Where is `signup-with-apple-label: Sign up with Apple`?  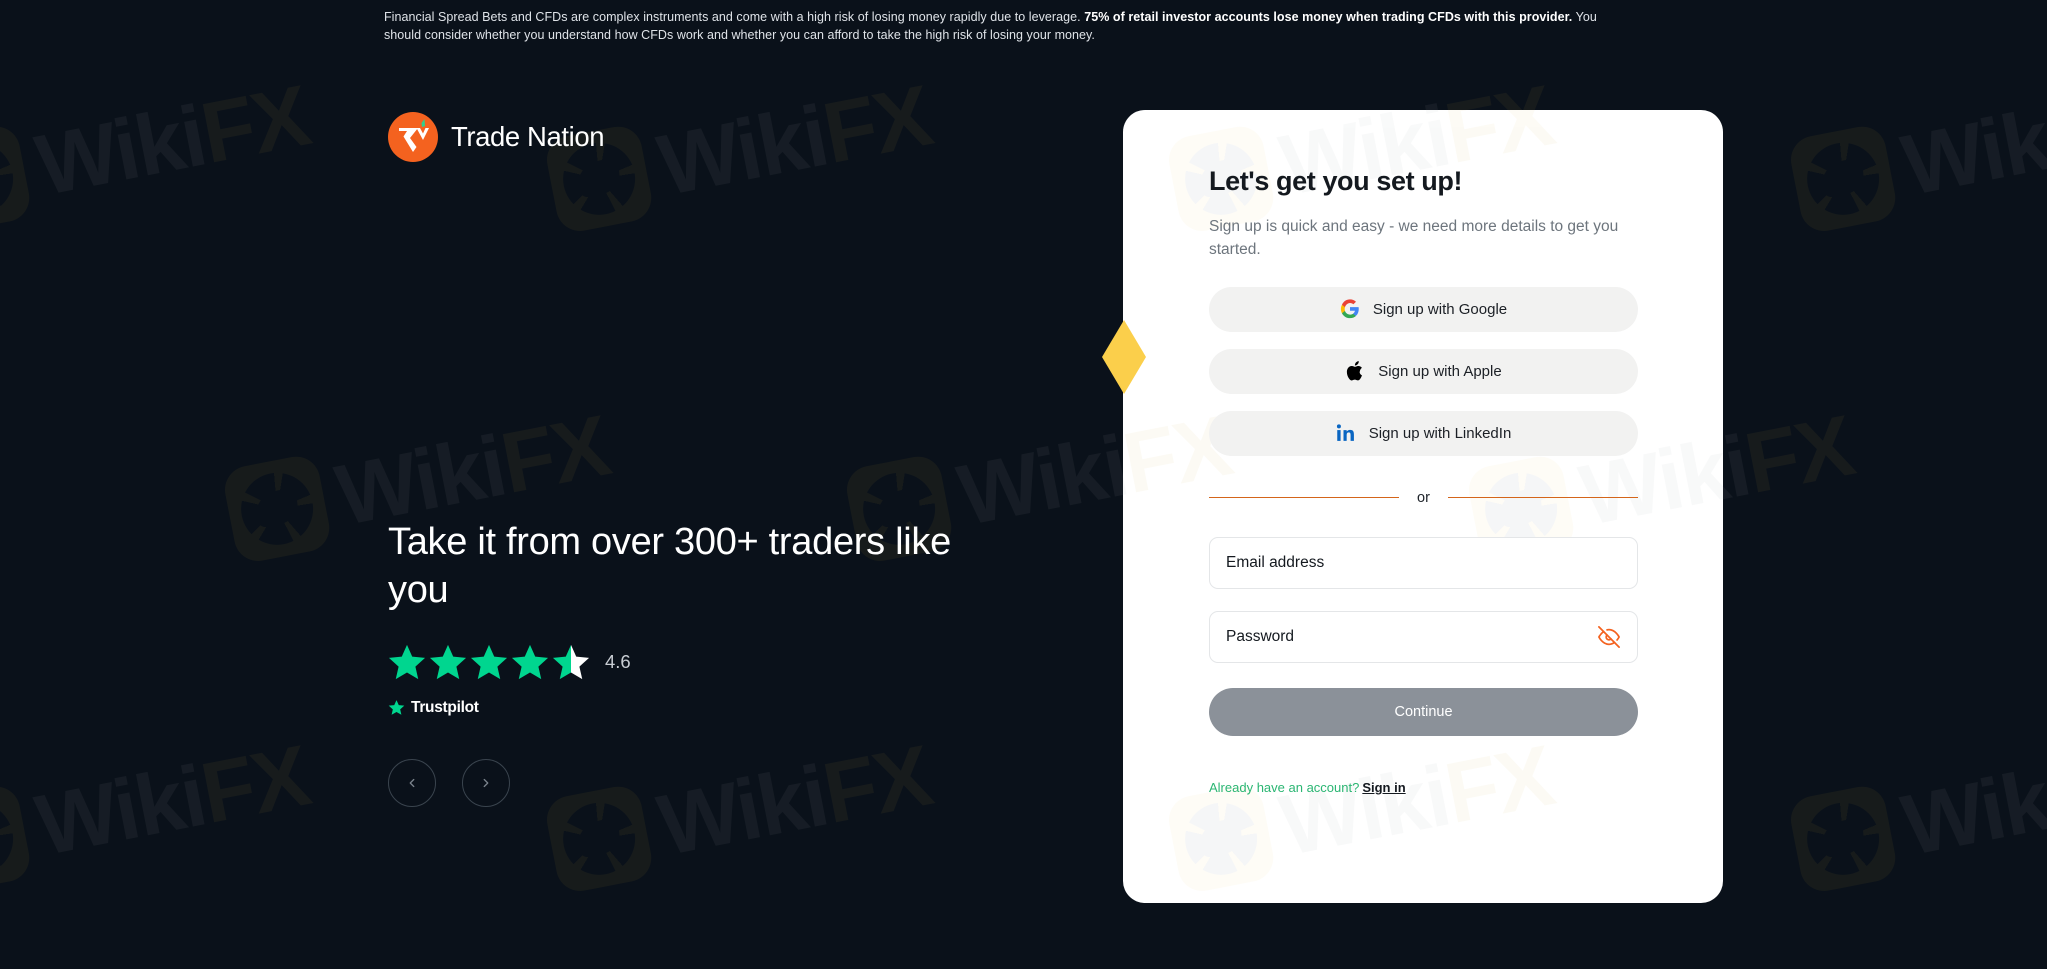 signup-with-apple-label: Sign up with Apple is located at coordinates (1440, 371).